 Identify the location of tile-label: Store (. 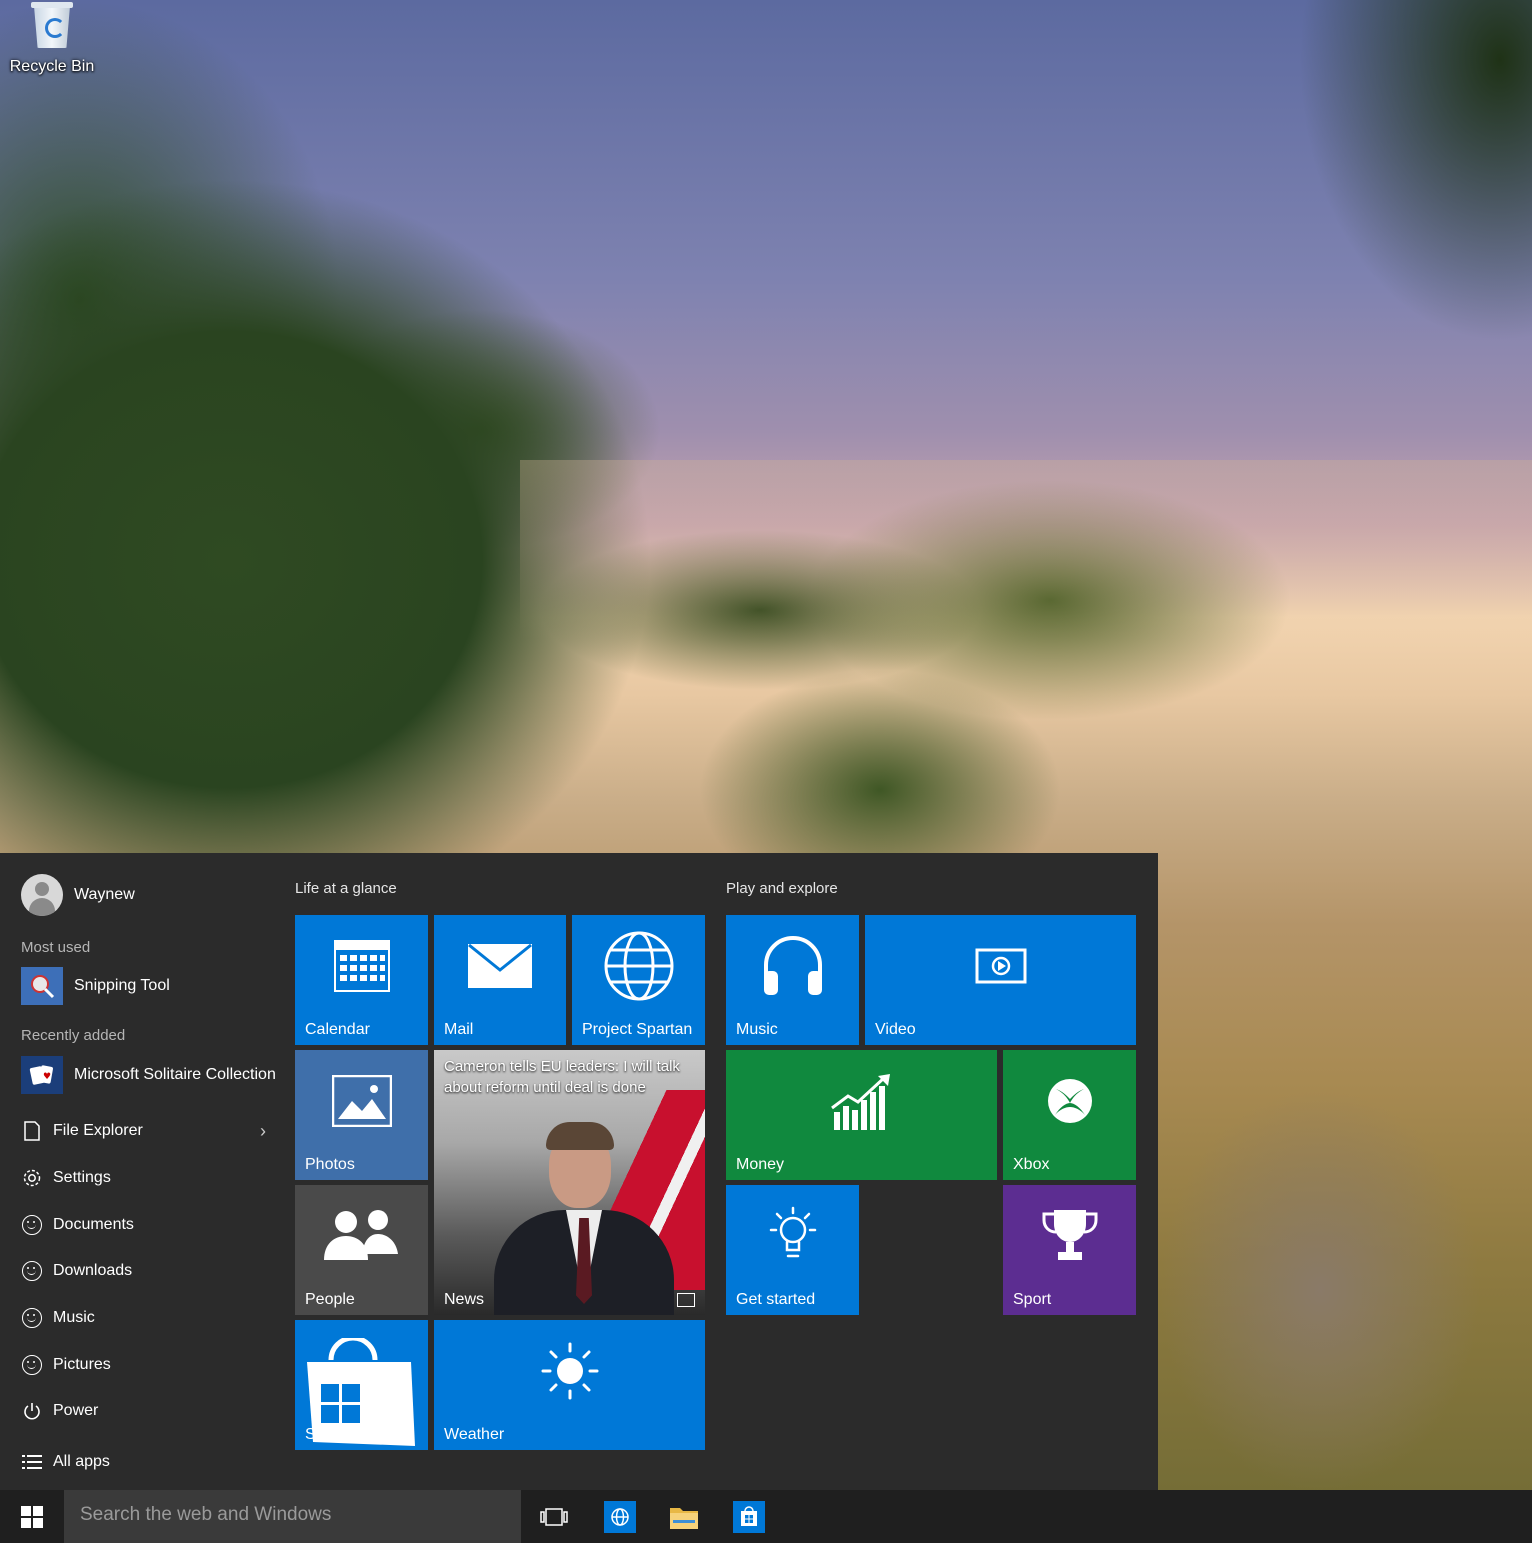
(329, 1434).